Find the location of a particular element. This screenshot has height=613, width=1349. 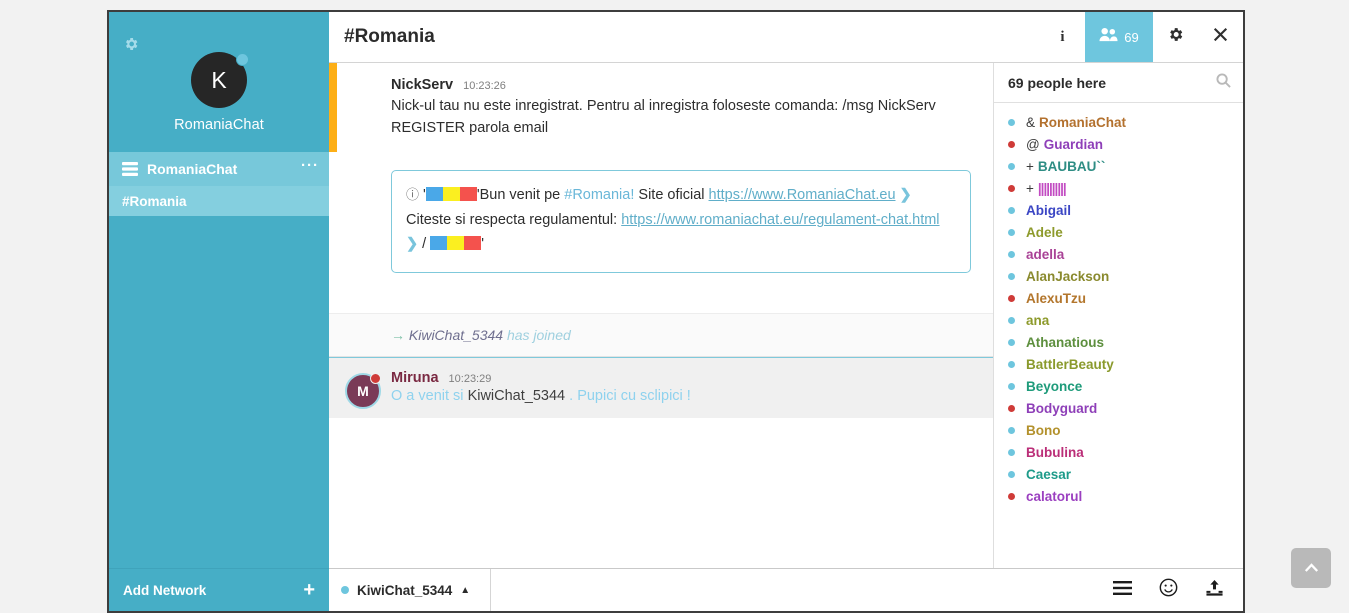

list-item: Athanatious is located at coordinates (1118, 342).